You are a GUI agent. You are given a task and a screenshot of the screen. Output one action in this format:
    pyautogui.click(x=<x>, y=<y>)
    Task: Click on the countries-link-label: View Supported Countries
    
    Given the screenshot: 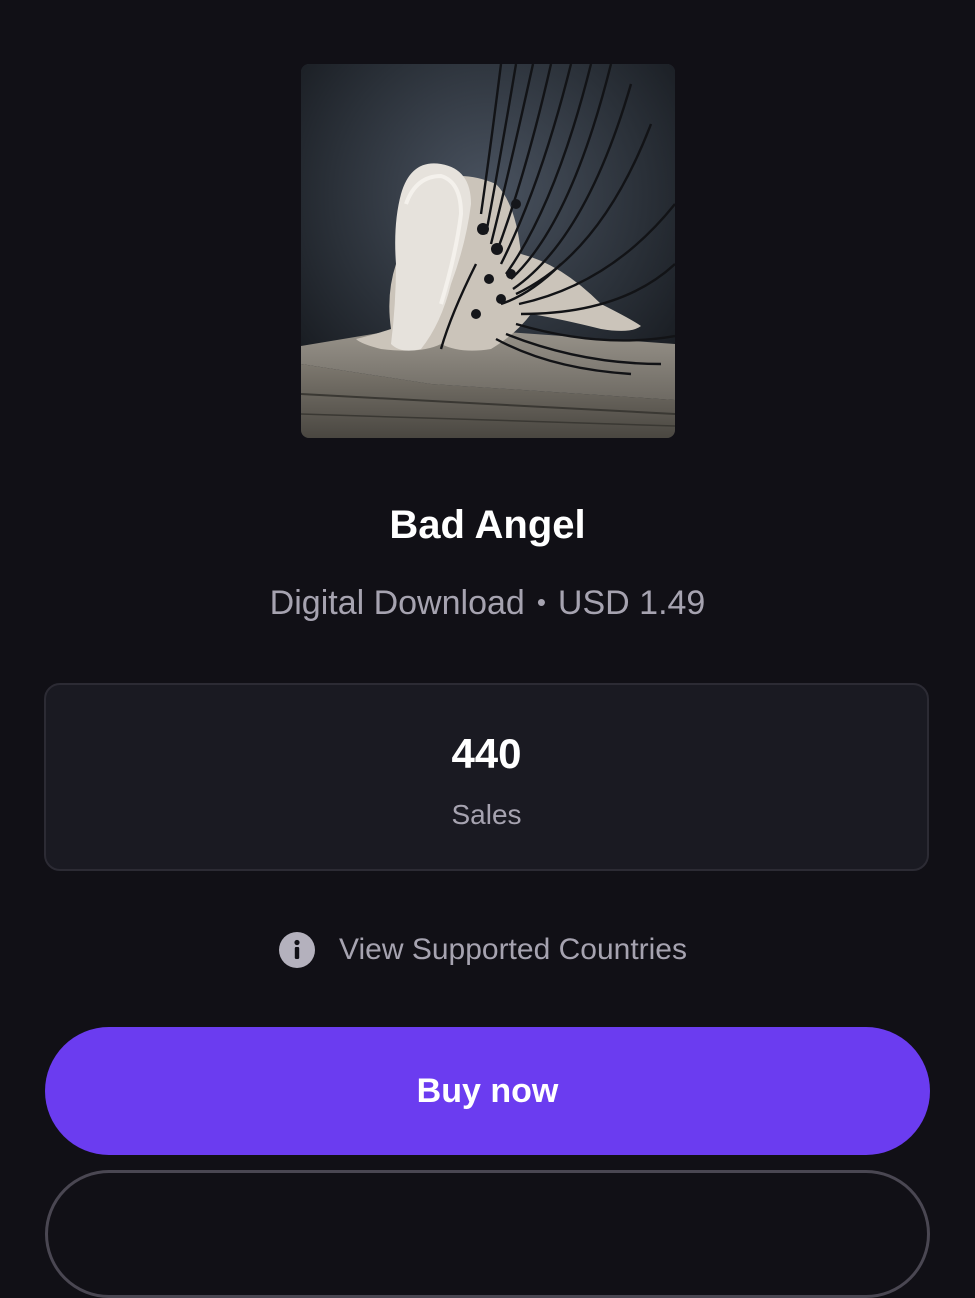 What is the action you would take?
    pyautogui.click(x=513, y=949)
    